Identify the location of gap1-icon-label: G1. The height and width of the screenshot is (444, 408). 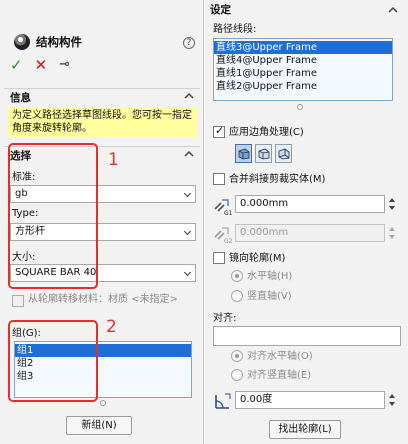
(228, 213).